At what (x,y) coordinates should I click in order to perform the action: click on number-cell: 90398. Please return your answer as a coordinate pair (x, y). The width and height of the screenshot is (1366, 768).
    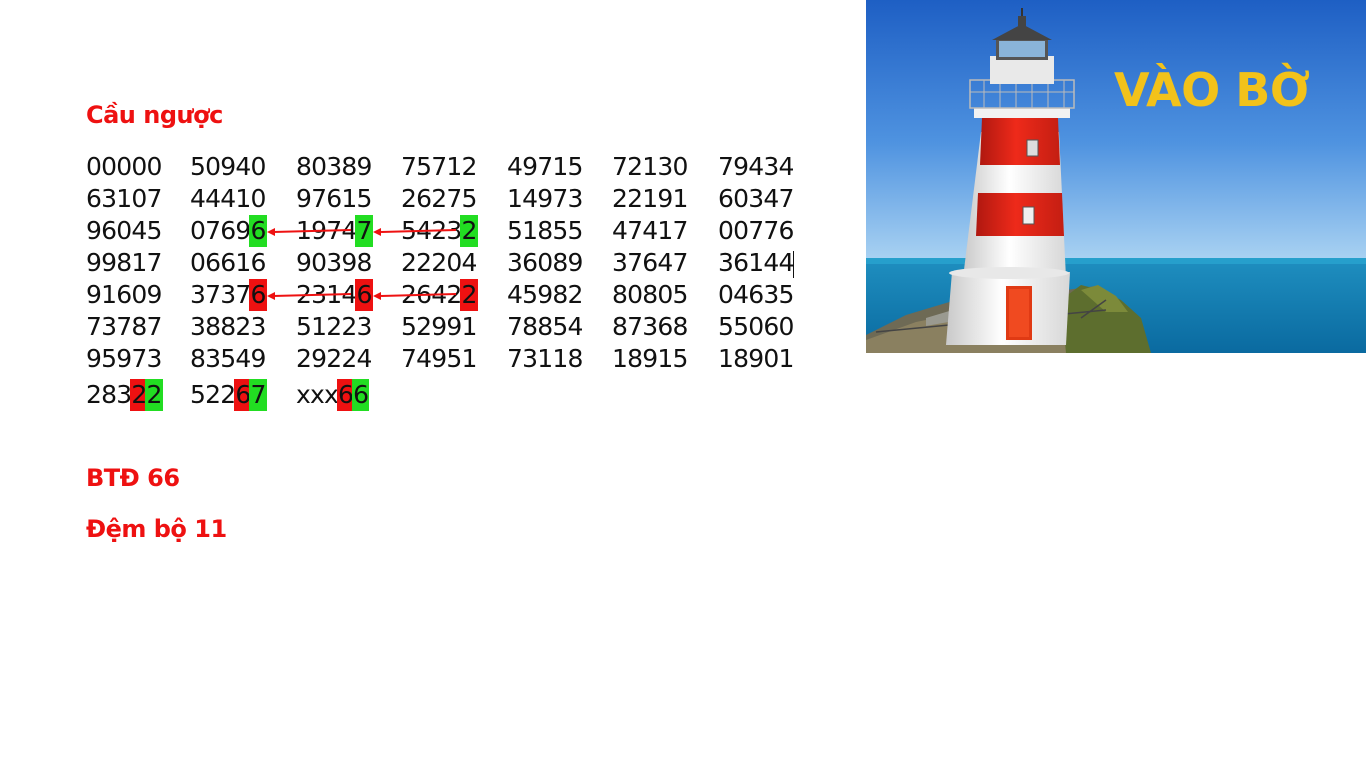
    Looking at the image, I should click on (334, 262).